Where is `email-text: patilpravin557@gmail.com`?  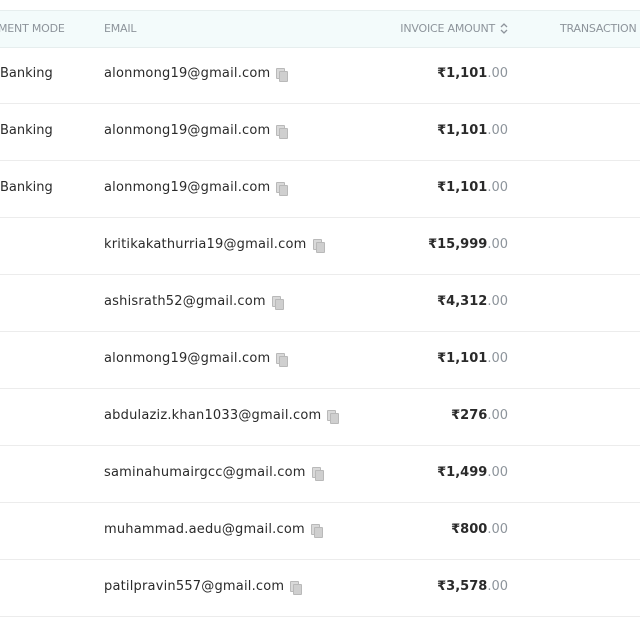
email-text: patilpravin557@gmail.com is located at coordinates (194, 586).